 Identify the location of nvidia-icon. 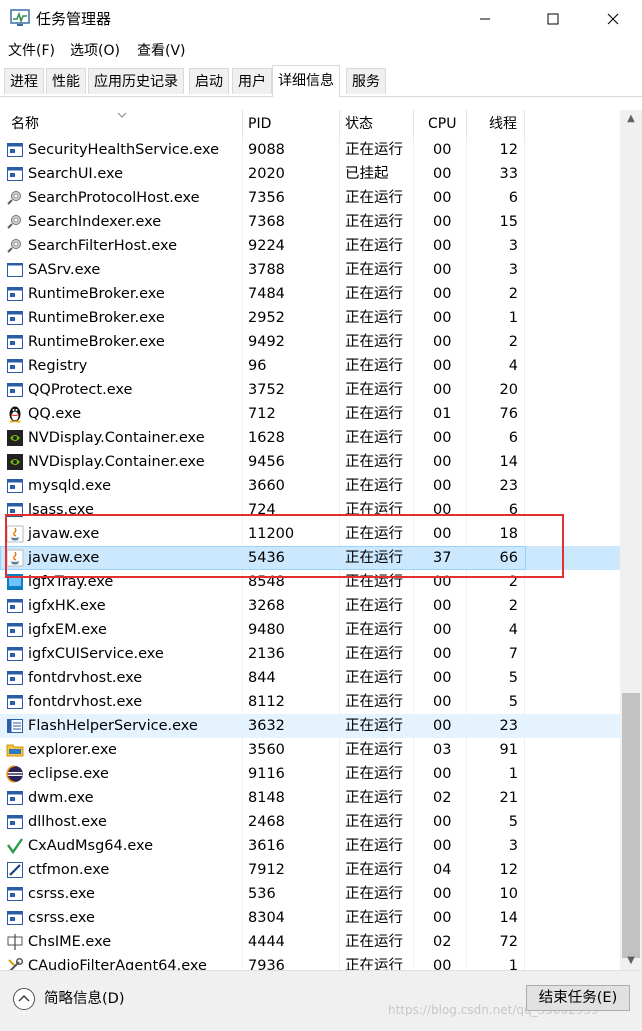
(15, 438).